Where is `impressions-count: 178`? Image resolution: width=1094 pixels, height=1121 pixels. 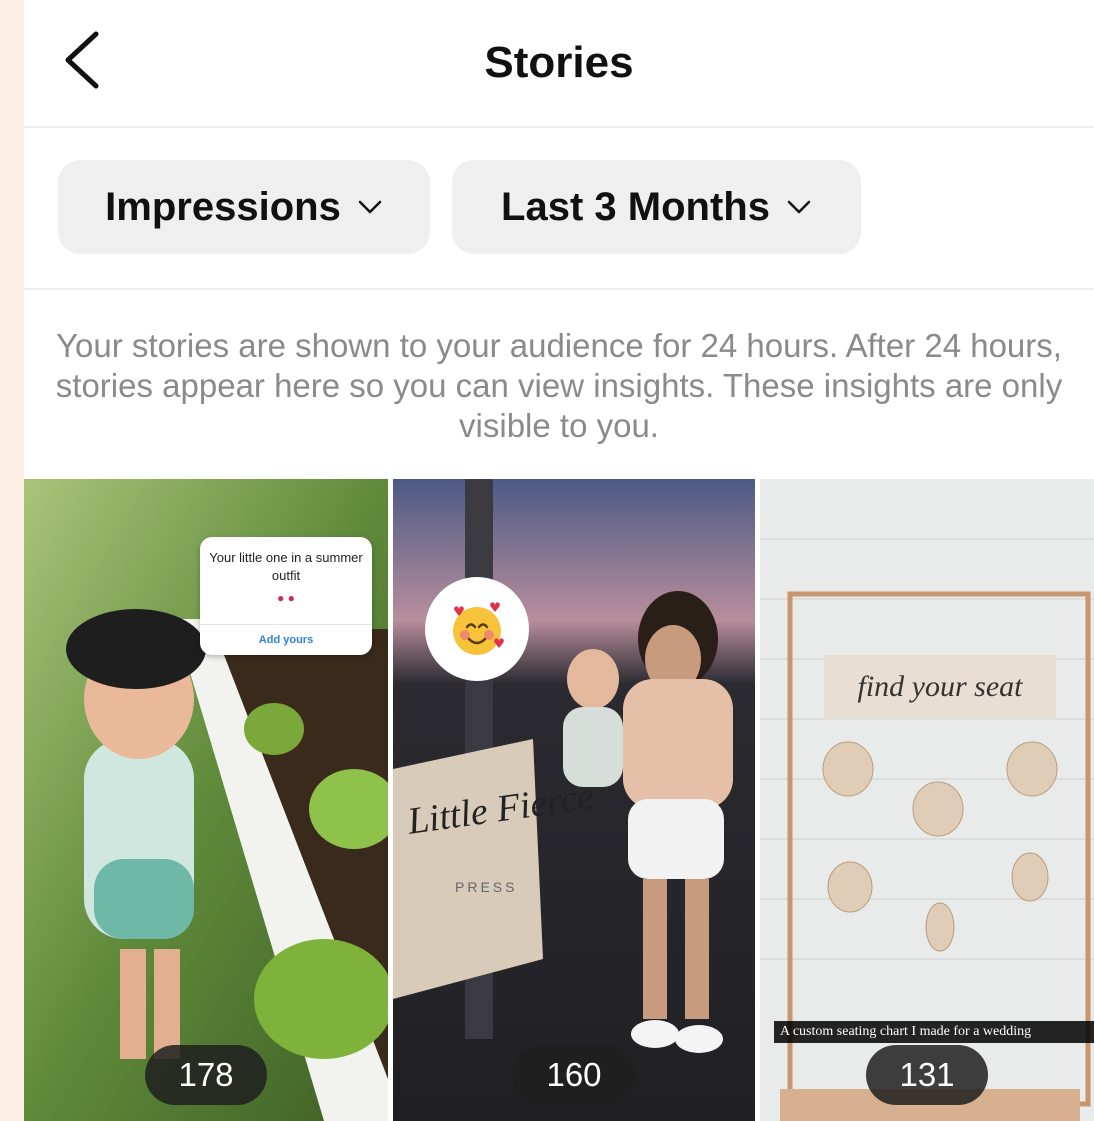 impressions-count: 178 is located at coordinates (206, 1075).